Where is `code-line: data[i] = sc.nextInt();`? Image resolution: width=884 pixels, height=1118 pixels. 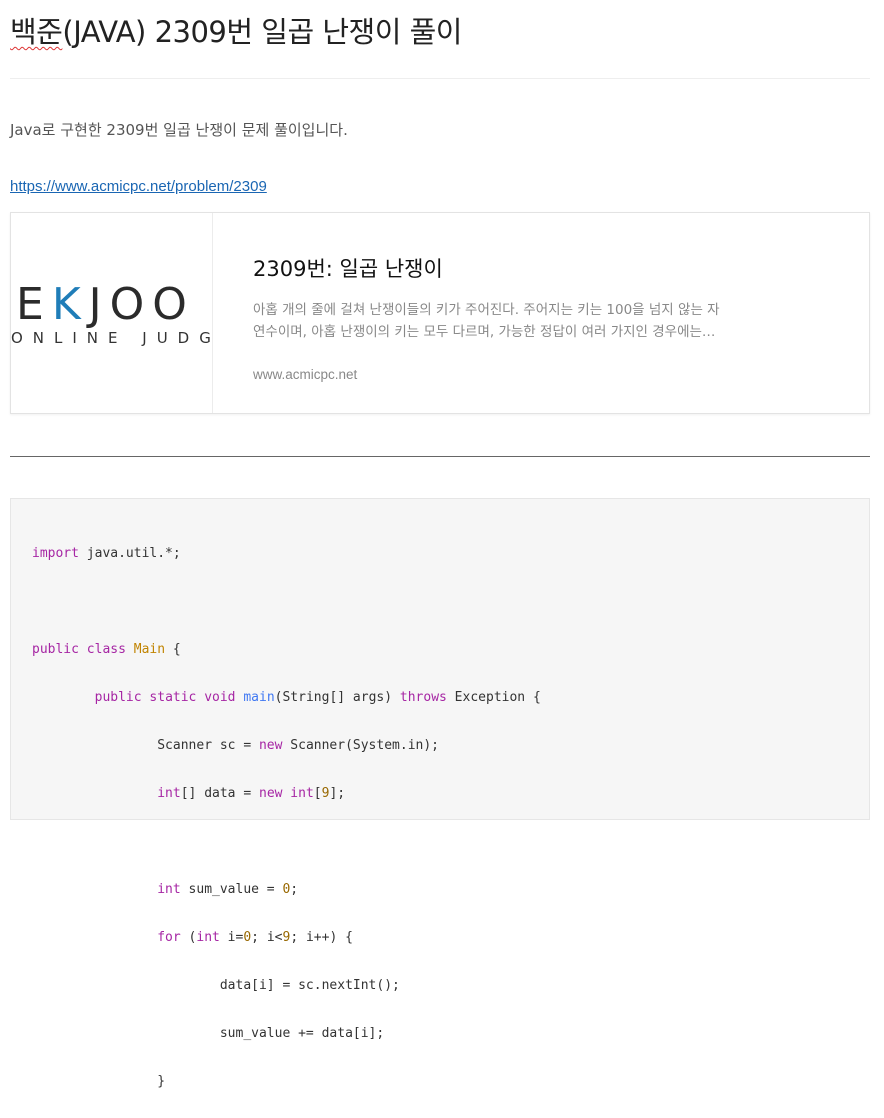 code-line: data[i] = sc.nextInt(); is located at coordinates (309, 985).